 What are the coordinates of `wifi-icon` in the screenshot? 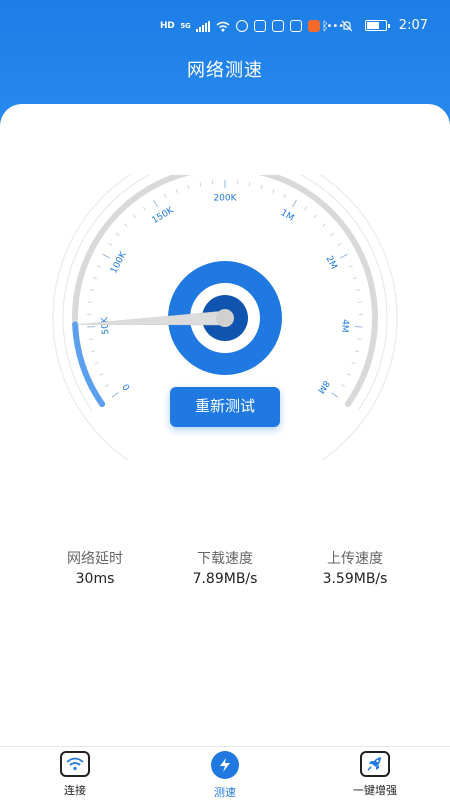 It's located at (75, 764).